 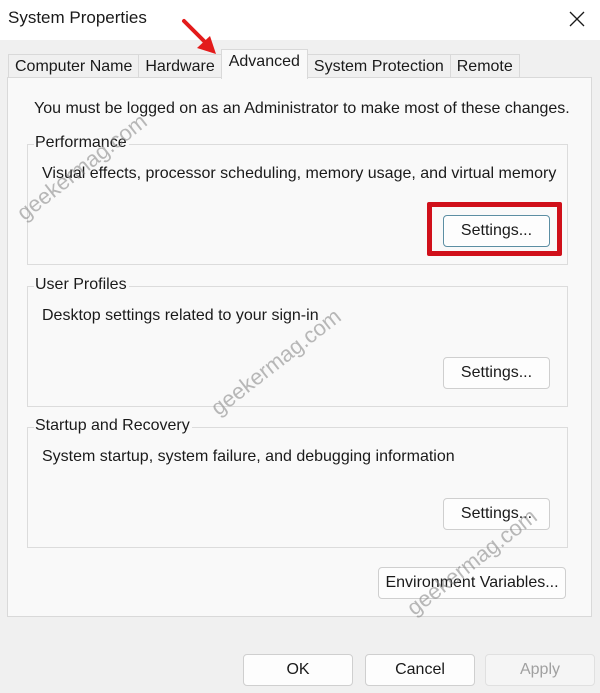 What do you see at coordinates (300, 20) in the screenshot?
I see `title-bar: System Properties` at bounding box center [300, 20].